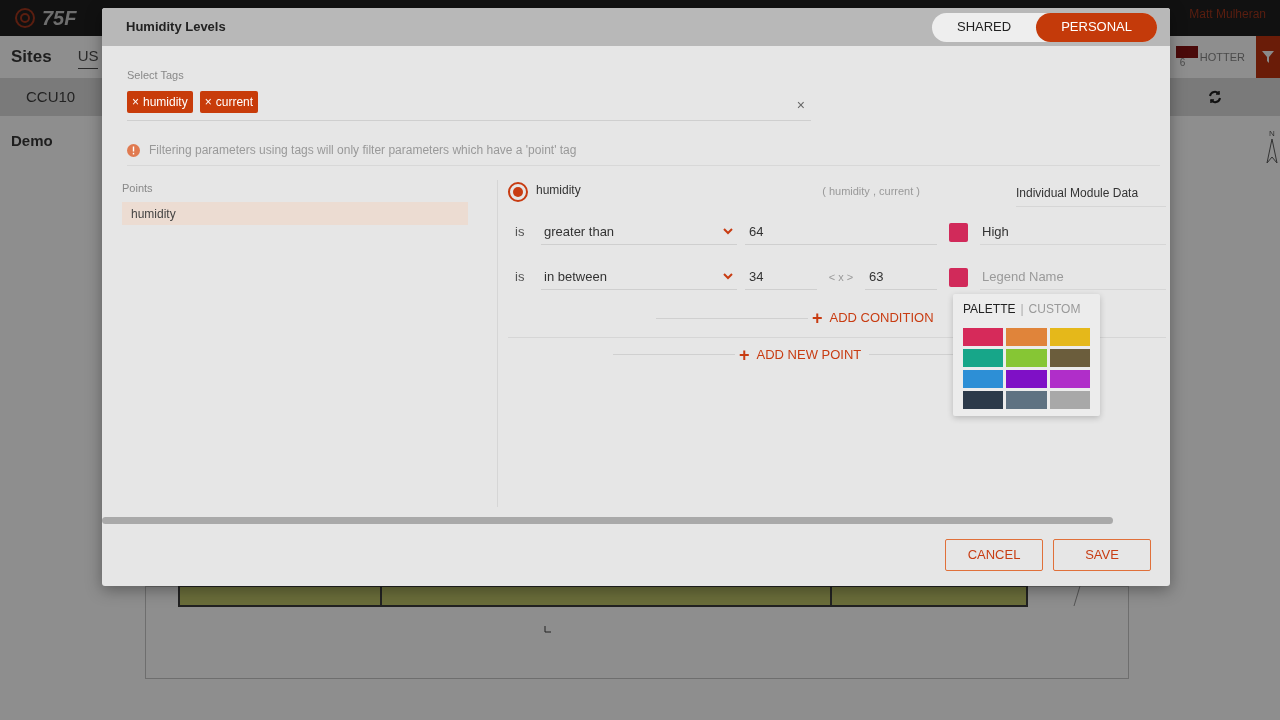  I want to click on filter-button, so click(1268, 57).